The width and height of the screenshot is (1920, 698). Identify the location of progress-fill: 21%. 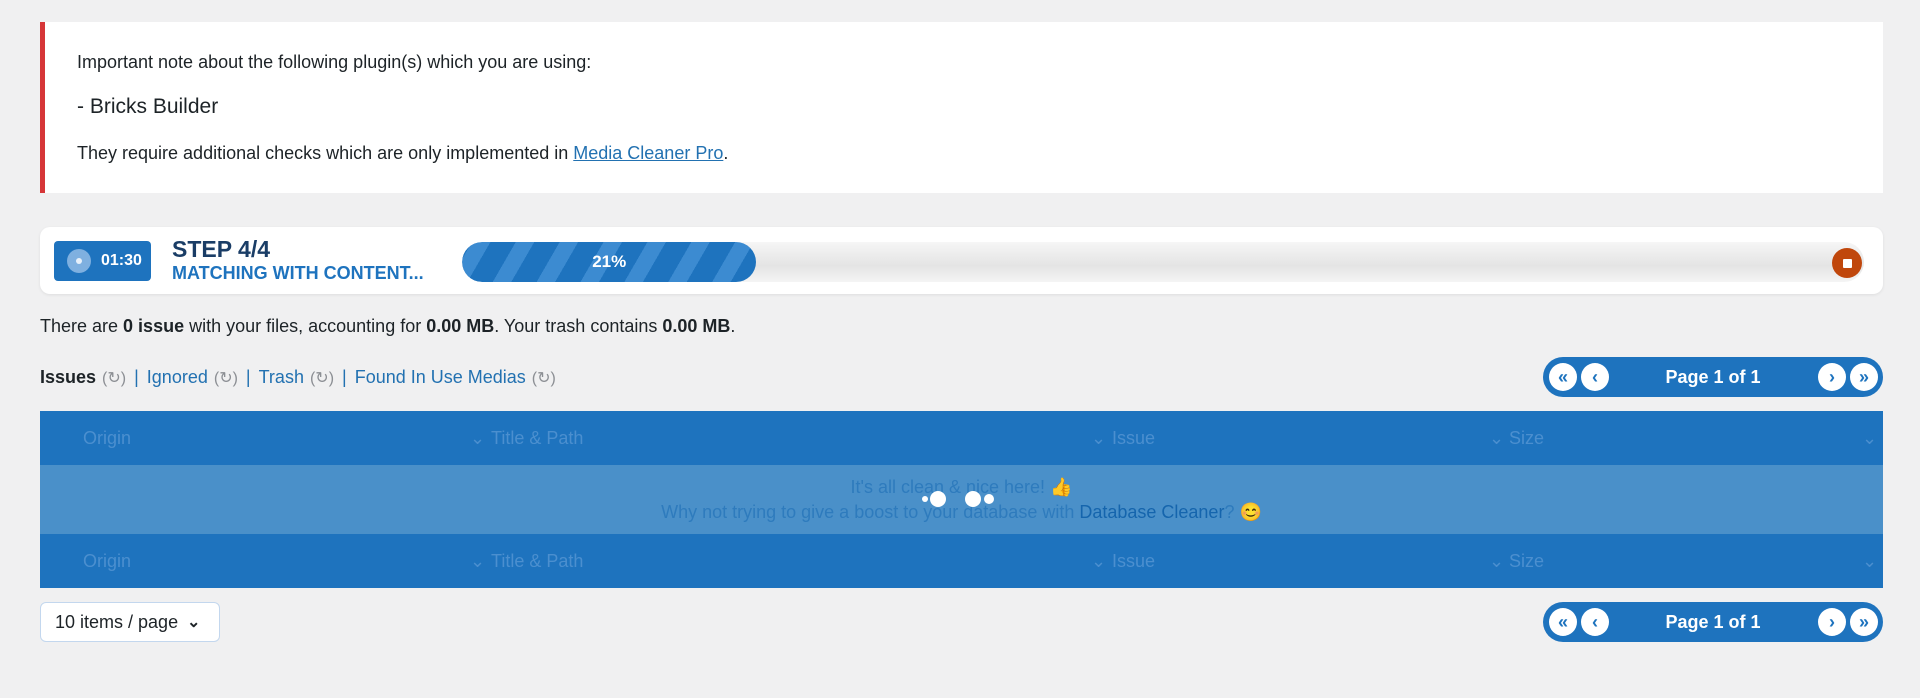
(609, 262).